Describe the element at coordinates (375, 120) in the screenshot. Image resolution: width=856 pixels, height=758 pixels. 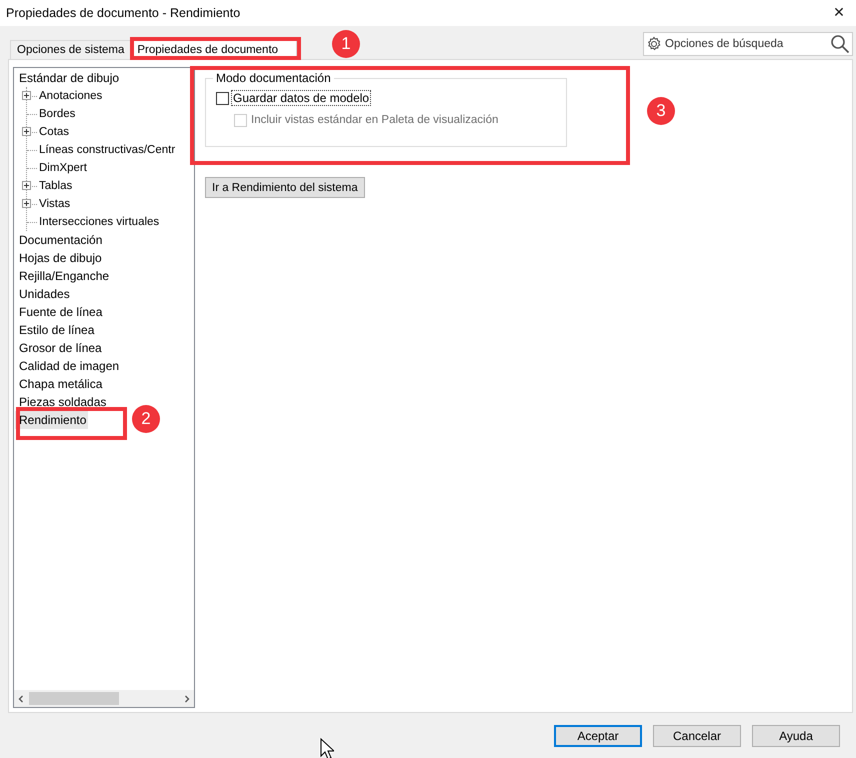
I see `checkbox-label: Incluir vistas estándar en Paleta de visualización` at that location.